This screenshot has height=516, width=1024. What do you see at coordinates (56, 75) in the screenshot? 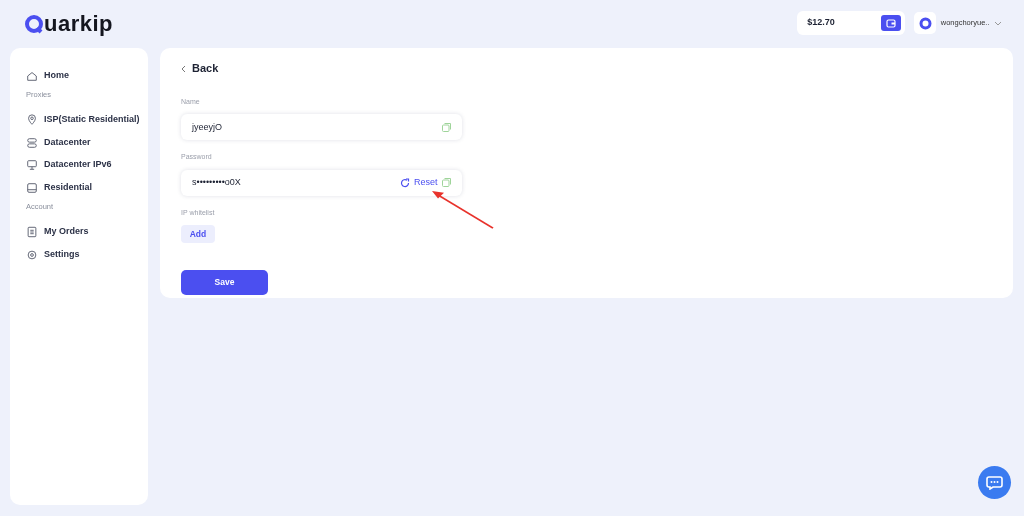
I see `sidebar-item: Home` at bounding box center [56, 75].